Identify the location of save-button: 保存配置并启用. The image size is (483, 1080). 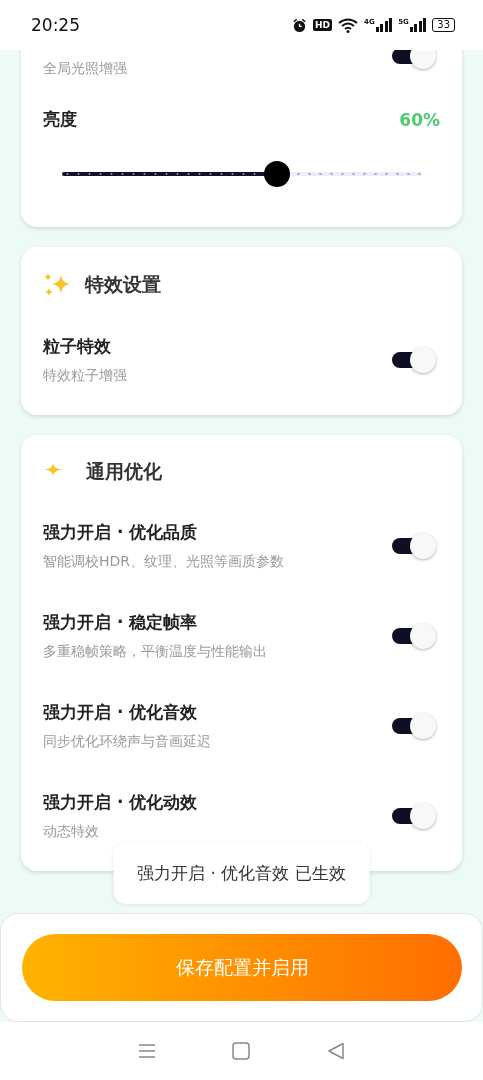
(242, 967).